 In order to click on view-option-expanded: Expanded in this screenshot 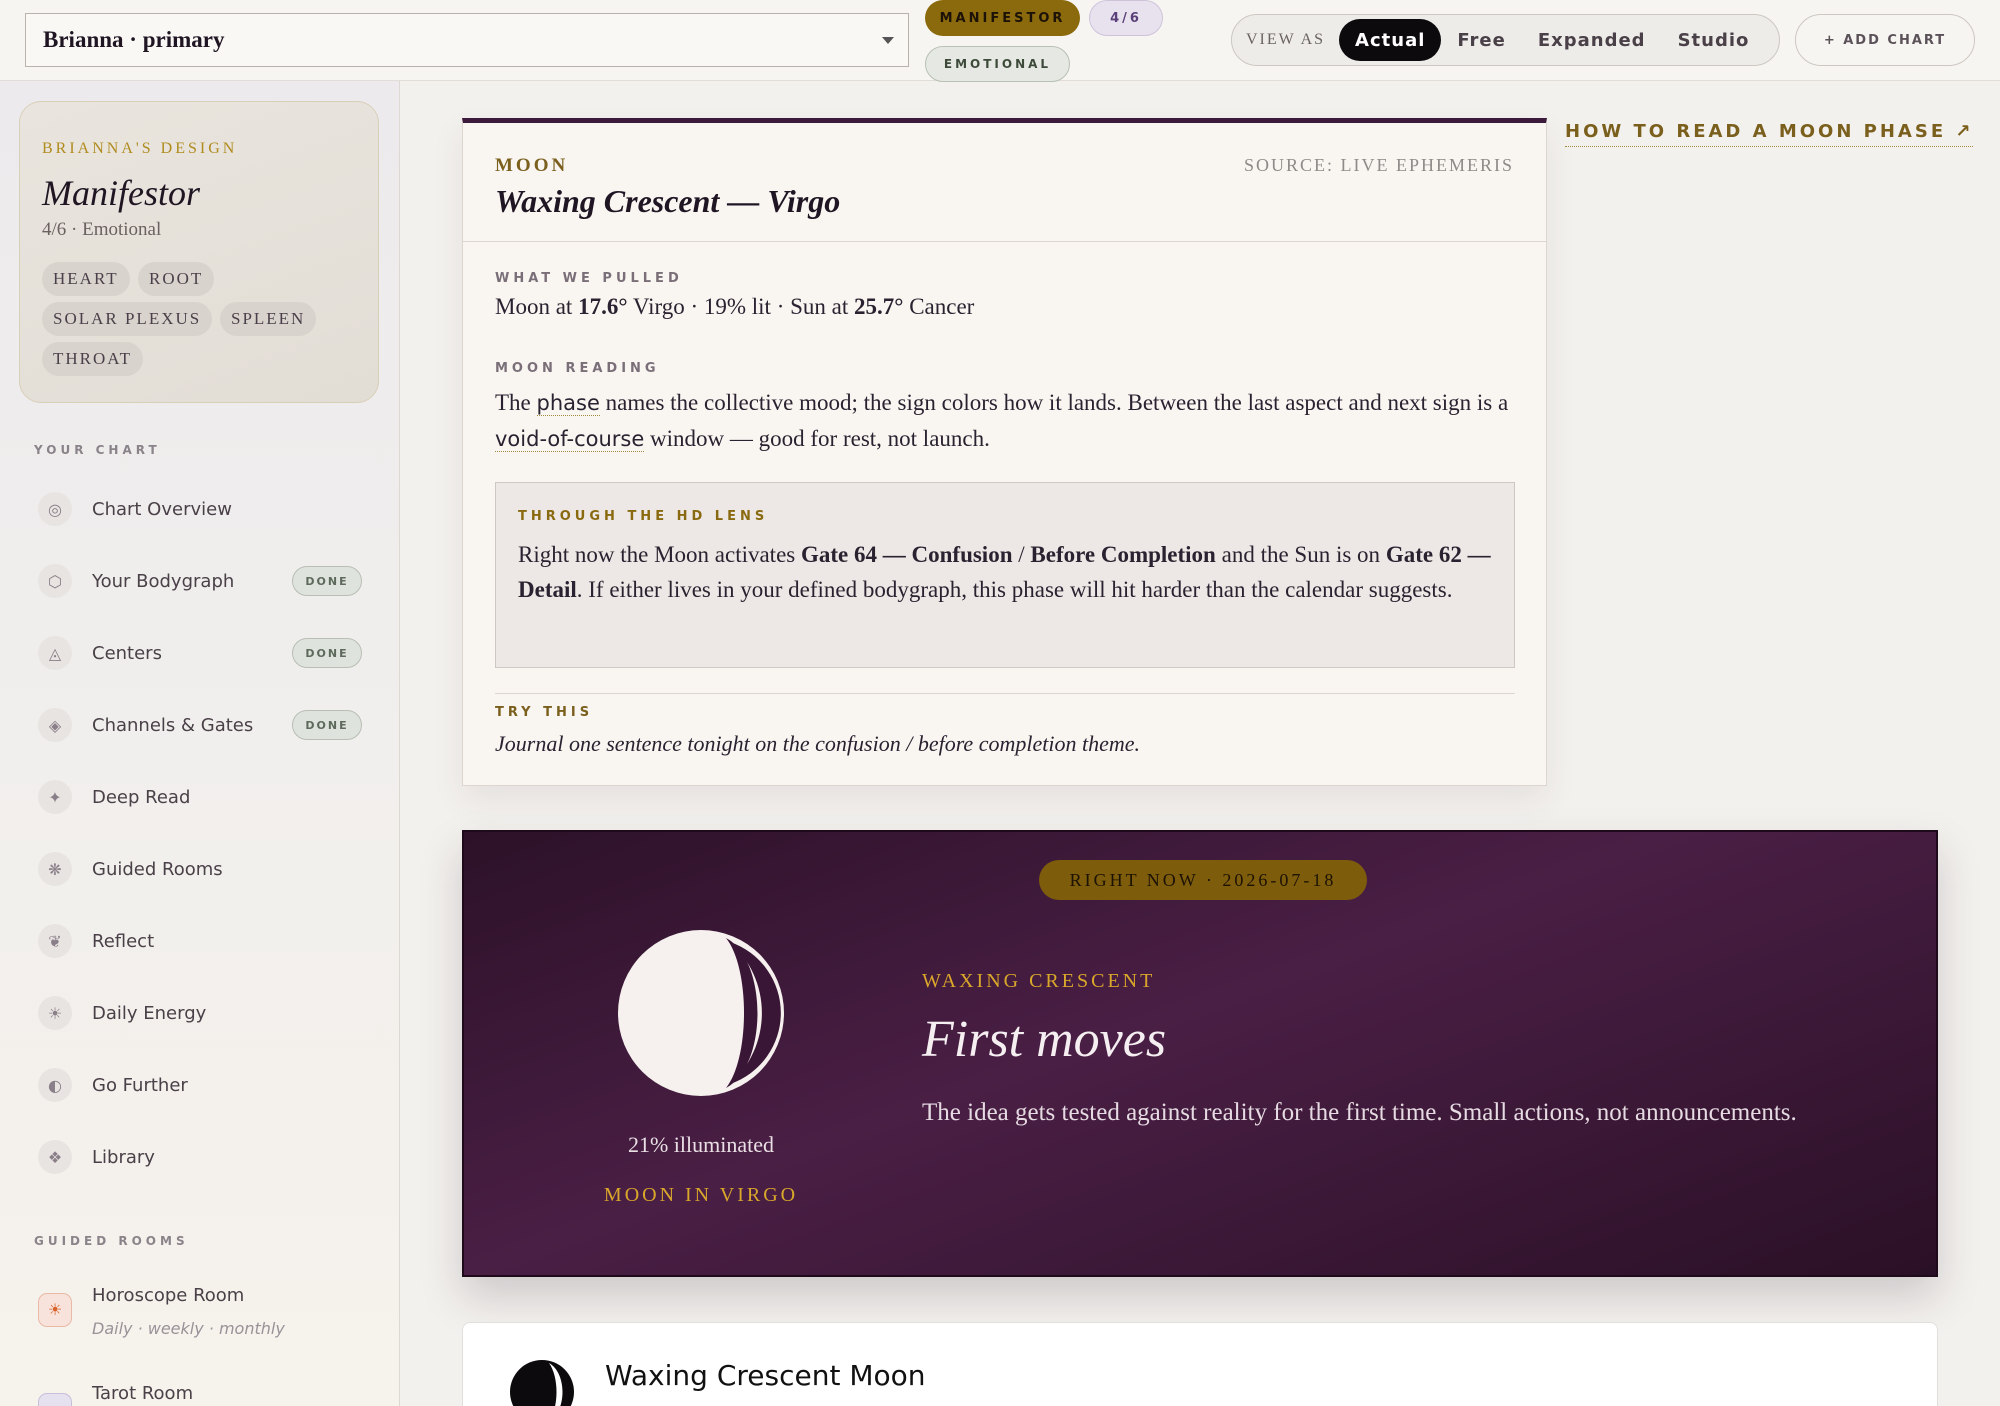, I will do `click(1592, 40)`.